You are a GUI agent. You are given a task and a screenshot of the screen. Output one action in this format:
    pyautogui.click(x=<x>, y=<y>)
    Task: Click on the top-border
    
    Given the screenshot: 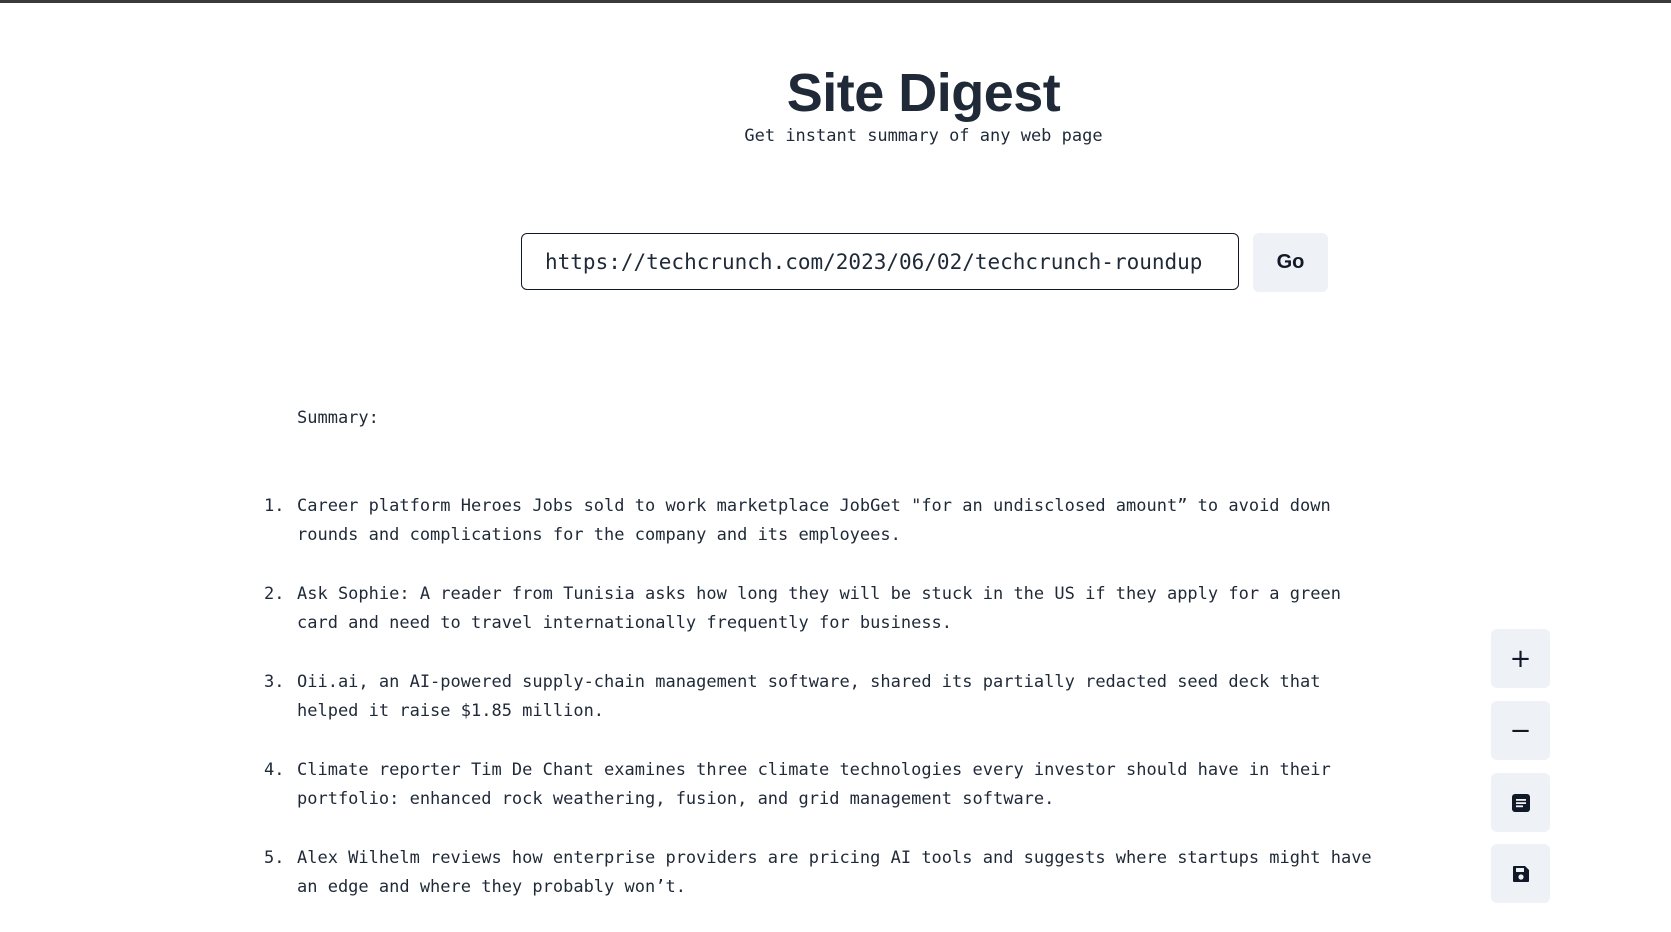 What is the action you would take?
    pyautogui.click(x=835, y=1)
    